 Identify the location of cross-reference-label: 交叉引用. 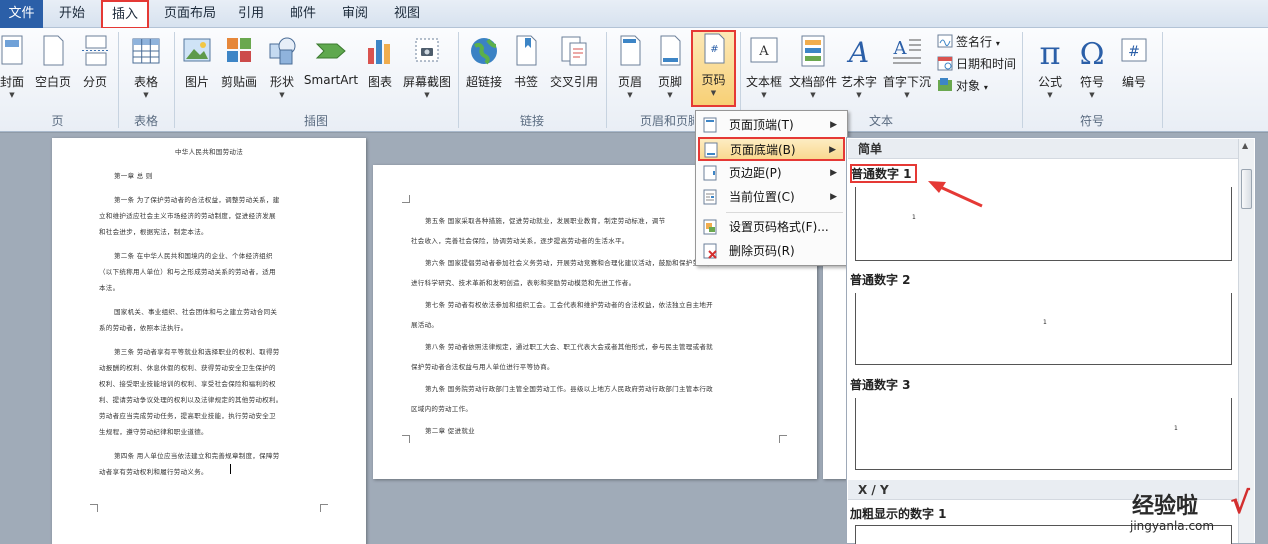
(573, 82).